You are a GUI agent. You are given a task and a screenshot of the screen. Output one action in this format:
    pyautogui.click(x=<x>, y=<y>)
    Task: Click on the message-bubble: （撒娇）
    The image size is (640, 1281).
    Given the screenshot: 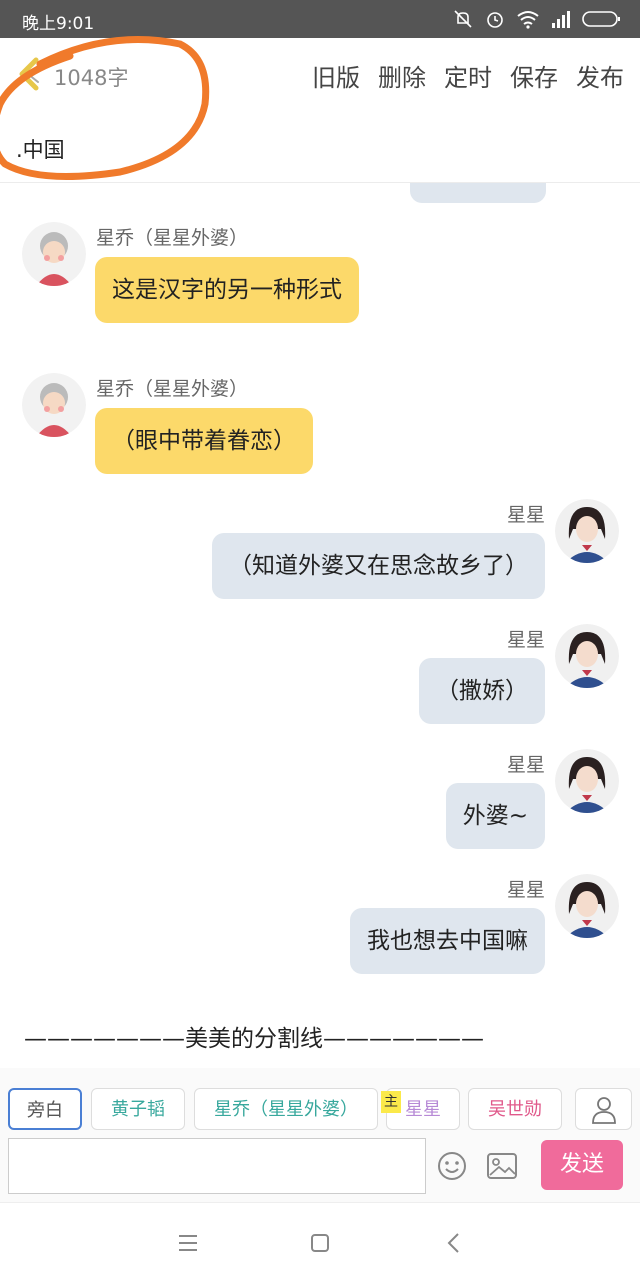 What is the action you would take?
    pyautogui.click(x=482, y=691)
    